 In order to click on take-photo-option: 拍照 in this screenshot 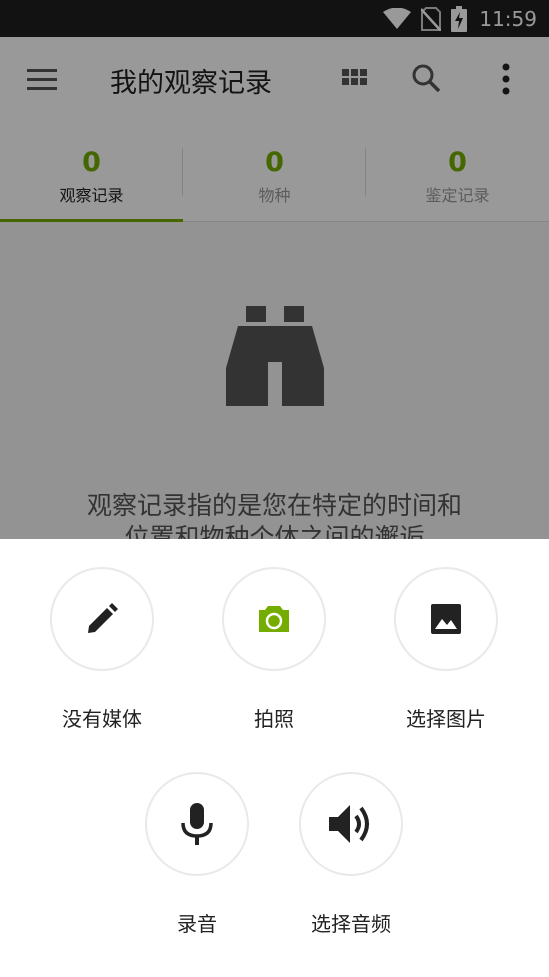, I will do `click(274, 649)`.